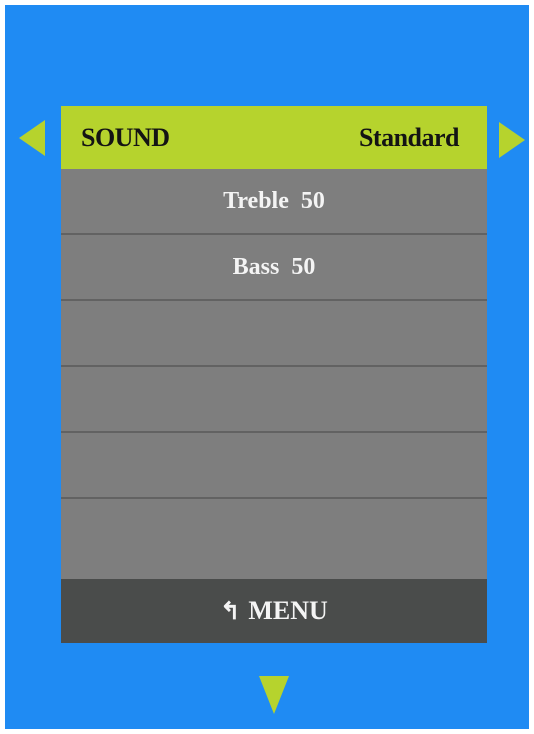 Image resolution: width=534 pixels, height=734 pixels. Describe the element at coordinates (512, 140) in the screenshot. I see `arrow-right-icon` at that location.